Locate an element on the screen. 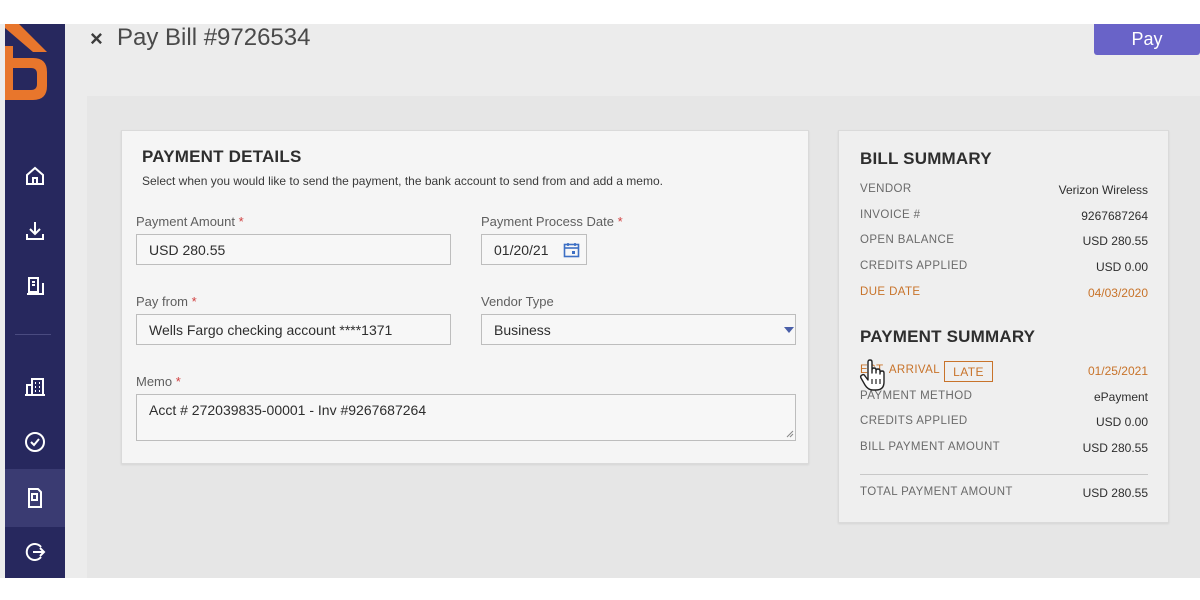 The height and width of the screenshot is (600, 1200). page-header: × Pay Bill #9726534 Pay is located at coordinates (632, 46).